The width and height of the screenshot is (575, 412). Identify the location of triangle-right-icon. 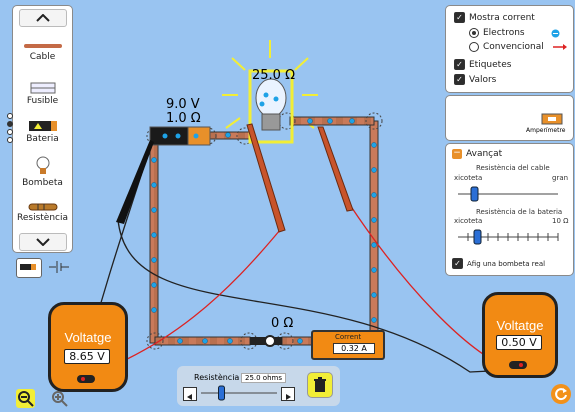
(288, 397).